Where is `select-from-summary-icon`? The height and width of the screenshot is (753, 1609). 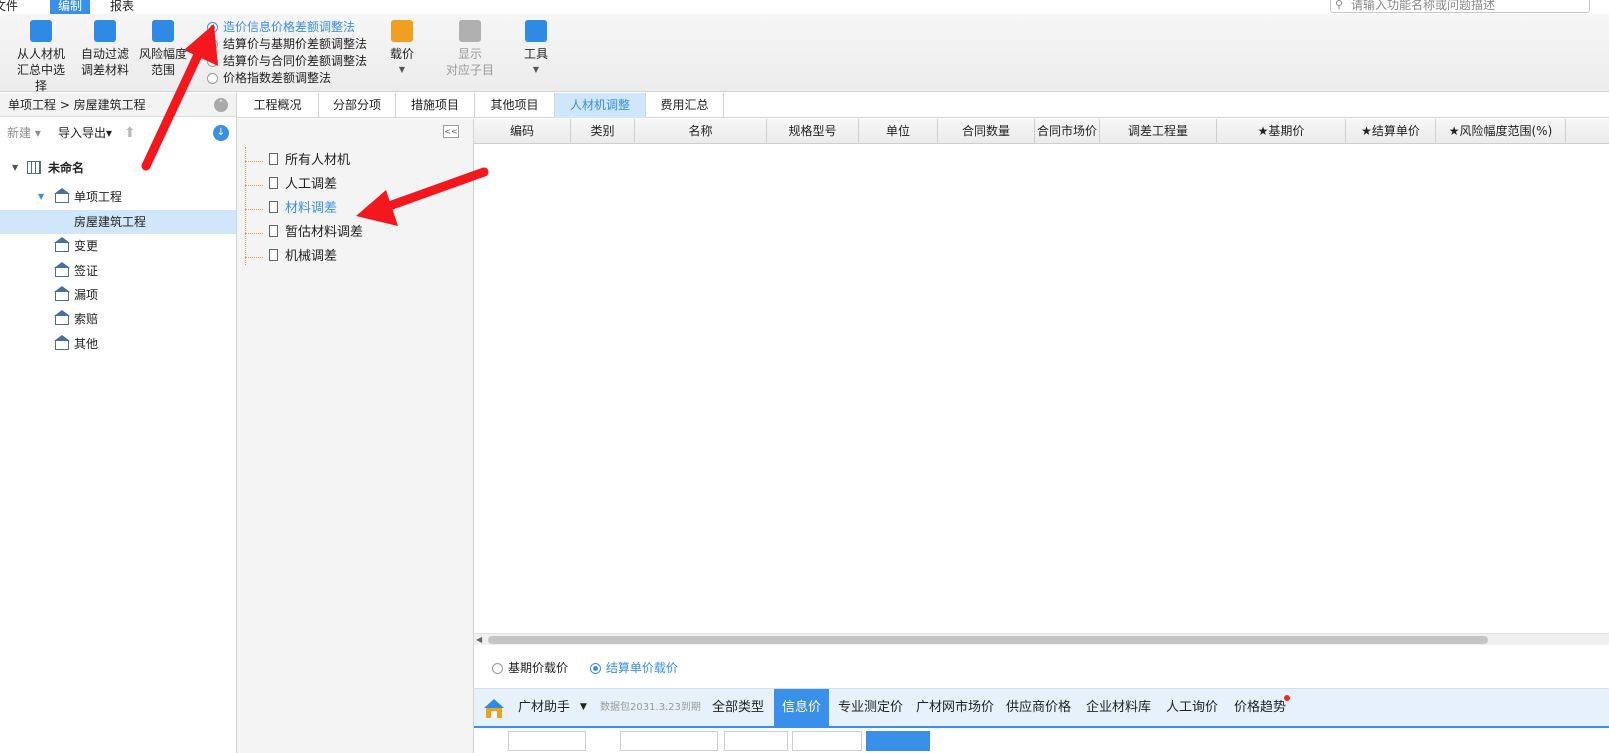
select-from-summary-icon is located at coordinates (41, 31).